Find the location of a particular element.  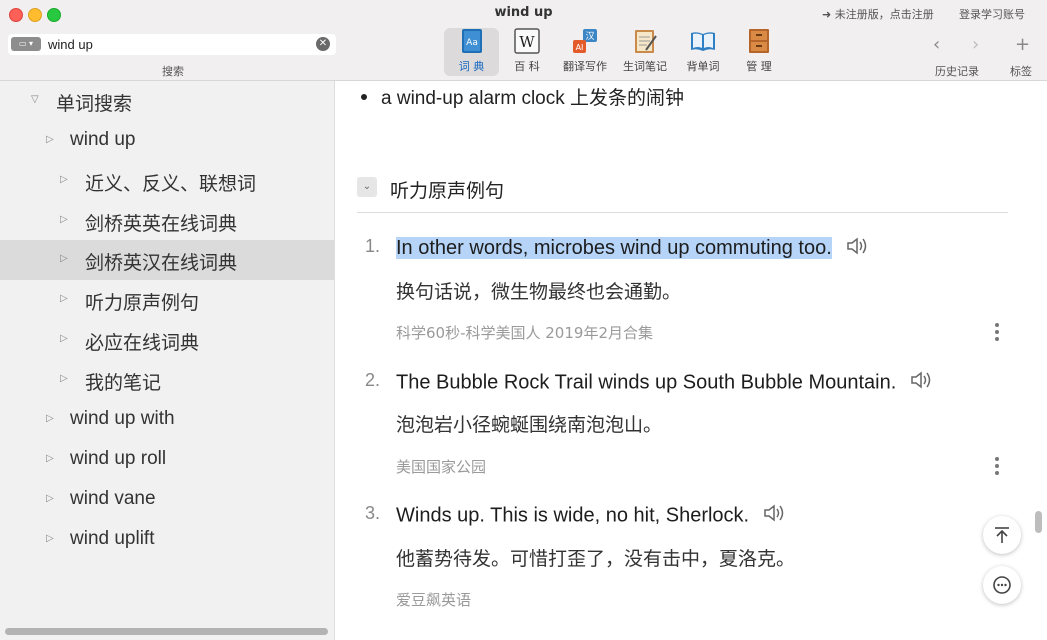

zoom-window-button is located at coordinates (54, 15).